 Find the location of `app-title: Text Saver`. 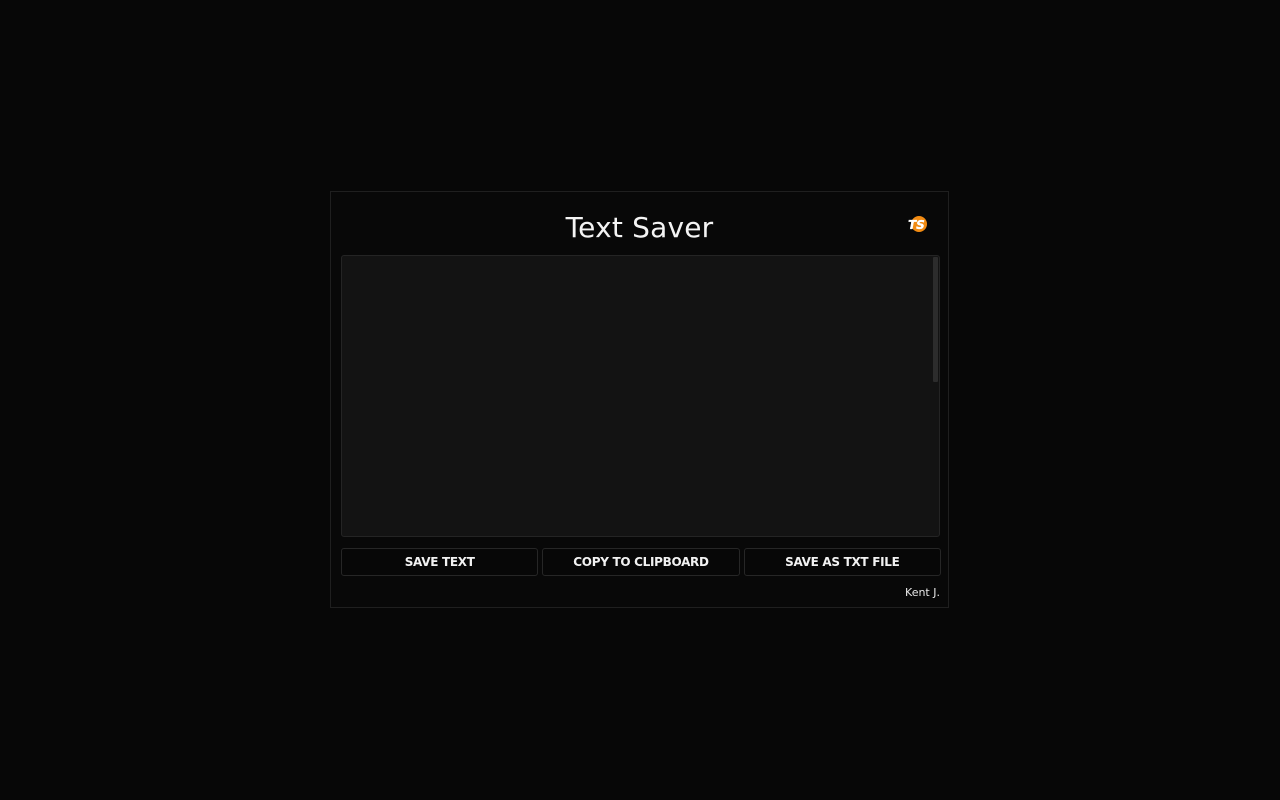

app-title: Text Saver is located at coordinates (639, 227).